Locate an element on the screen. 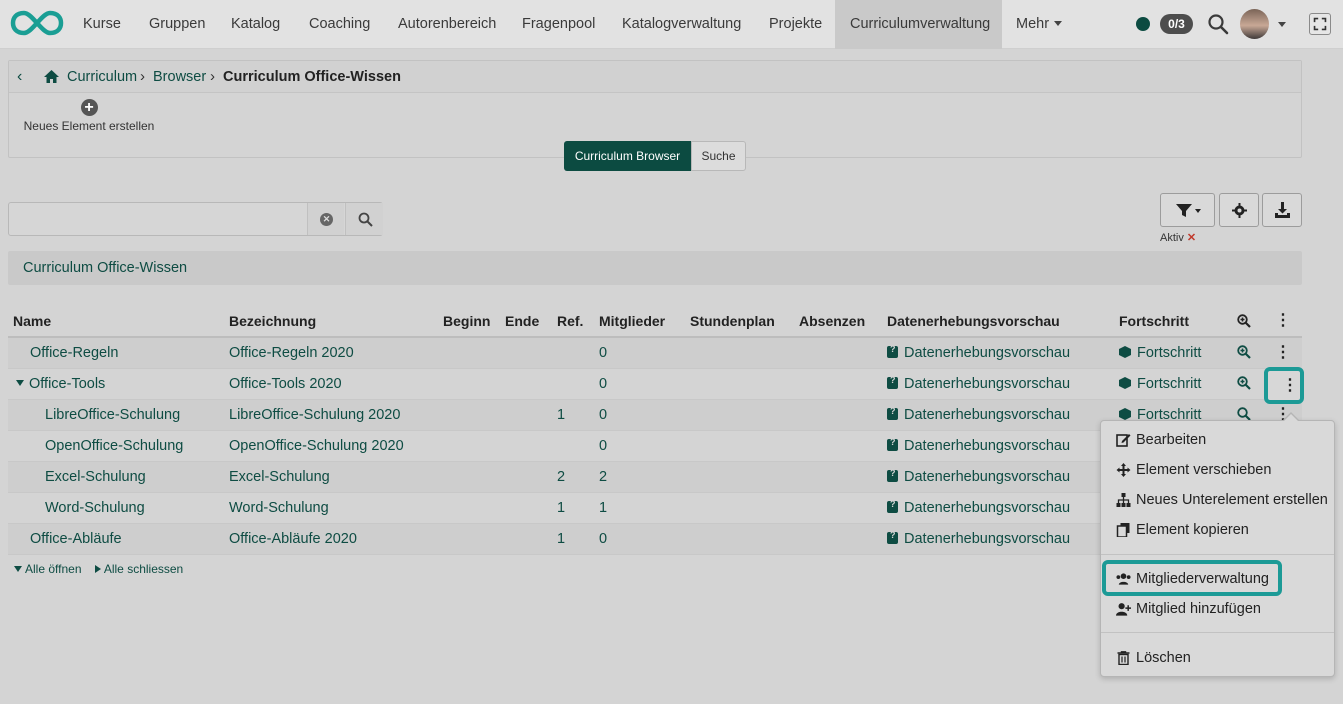  row-mitglieder: 2 is located at coordinates (639, 477).